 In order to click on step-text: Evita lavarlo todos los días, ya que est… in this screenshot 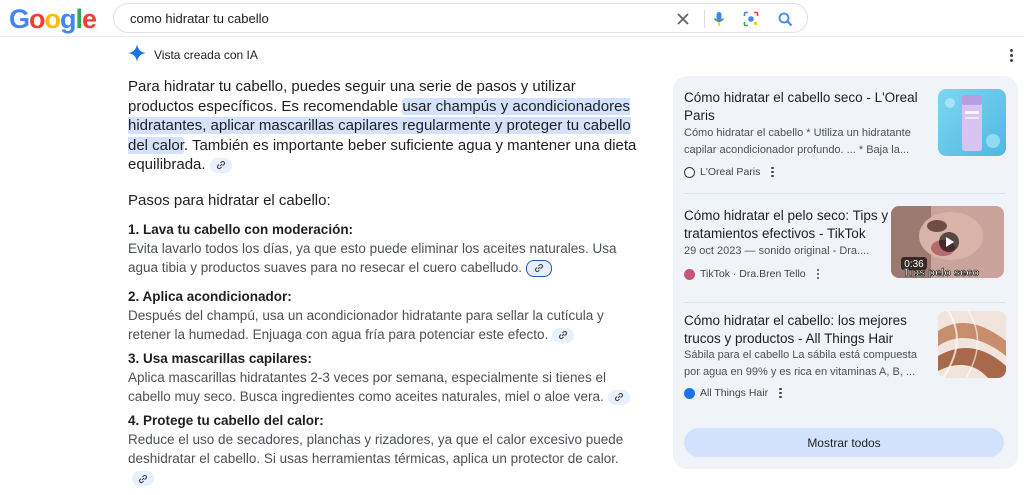, I will do `click(383, 258)`.